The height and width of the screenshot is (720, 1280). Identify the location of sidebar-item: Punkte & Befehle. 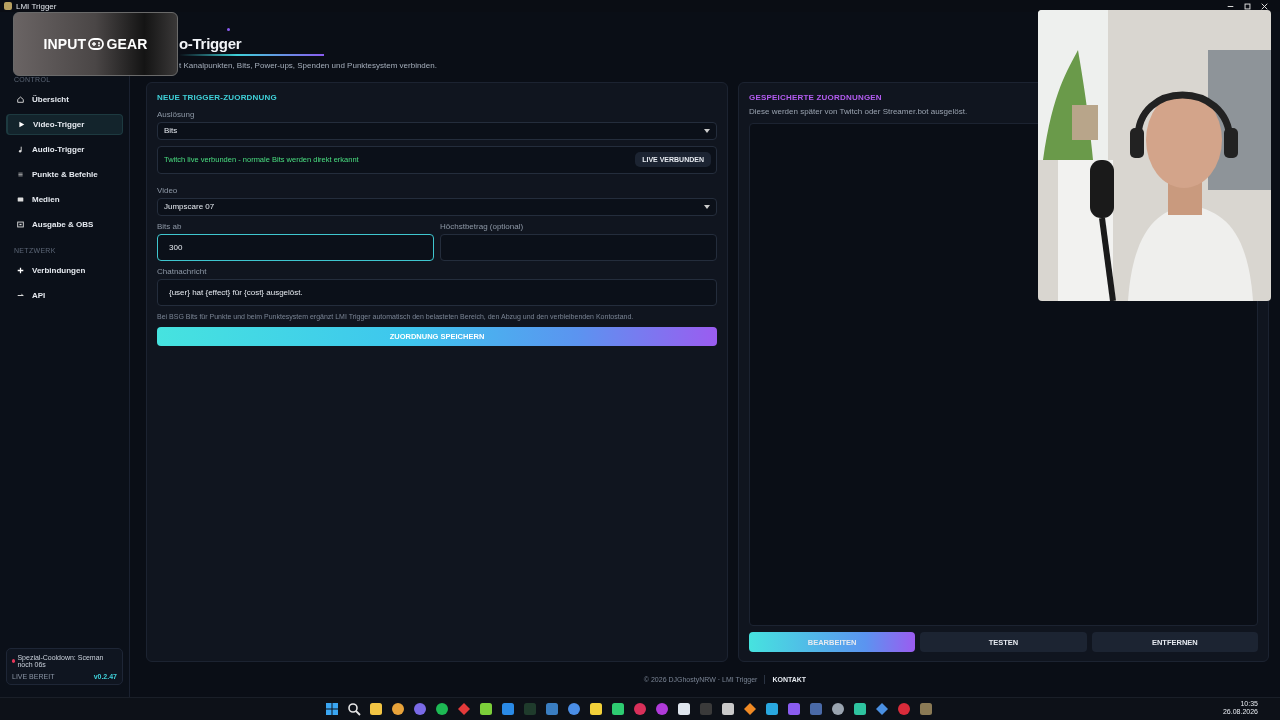
(64, 174).